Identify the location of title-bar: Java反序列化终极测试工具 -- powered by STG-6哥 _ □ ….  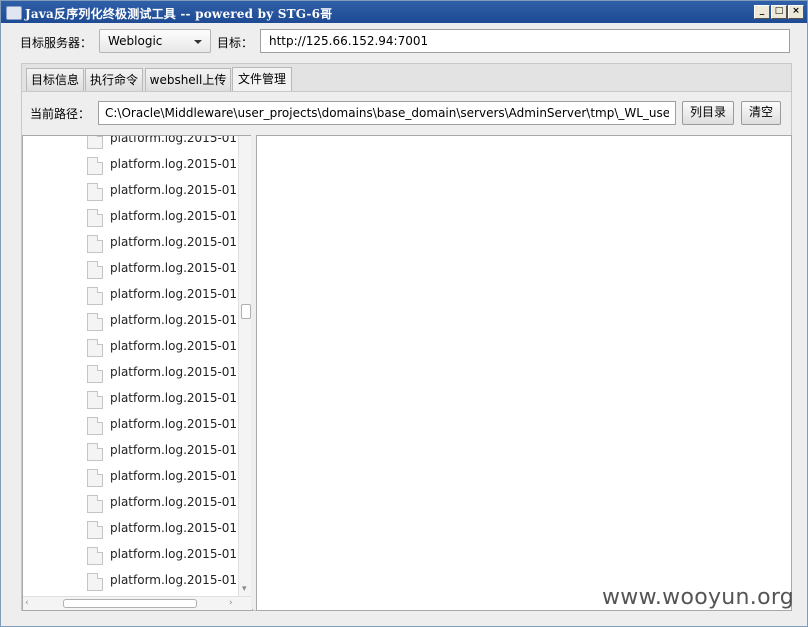
(404, 12).